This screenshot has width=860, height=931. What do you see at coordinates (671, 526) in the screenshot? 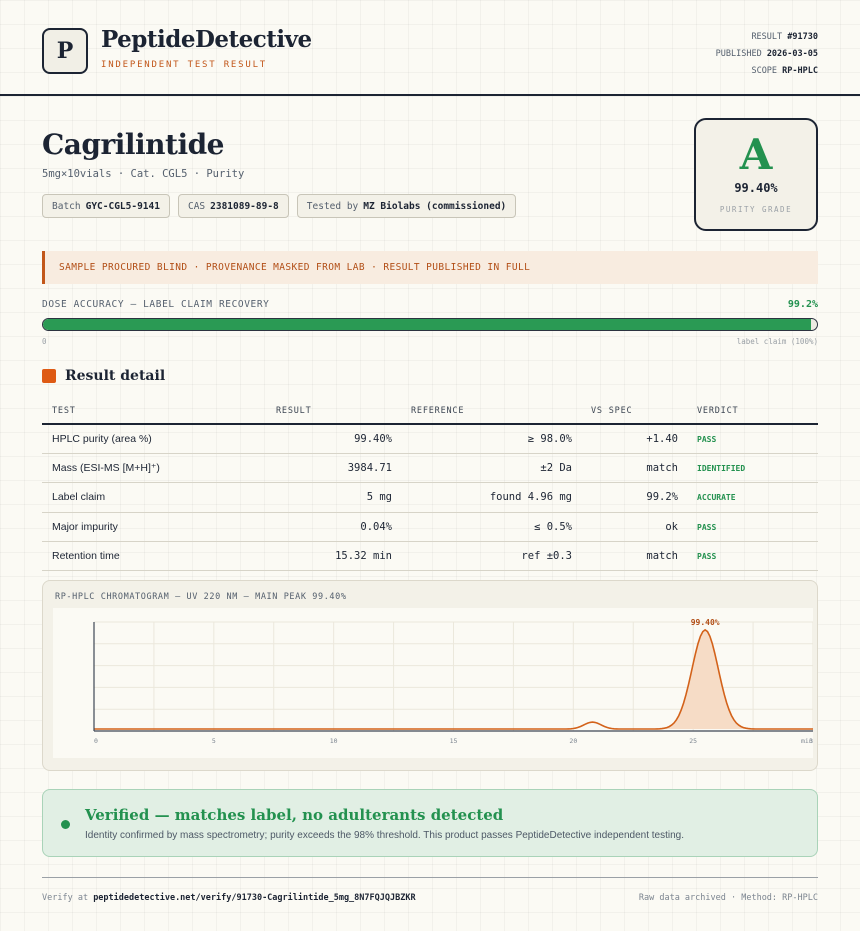
I see `cell-vs-spec: ok` at bounding box center [671, 526].